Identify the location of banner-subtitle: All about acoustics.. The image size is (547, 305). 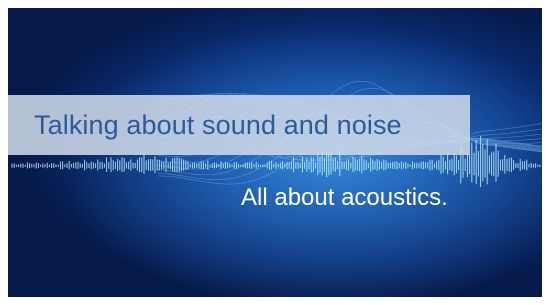
(344, 197).